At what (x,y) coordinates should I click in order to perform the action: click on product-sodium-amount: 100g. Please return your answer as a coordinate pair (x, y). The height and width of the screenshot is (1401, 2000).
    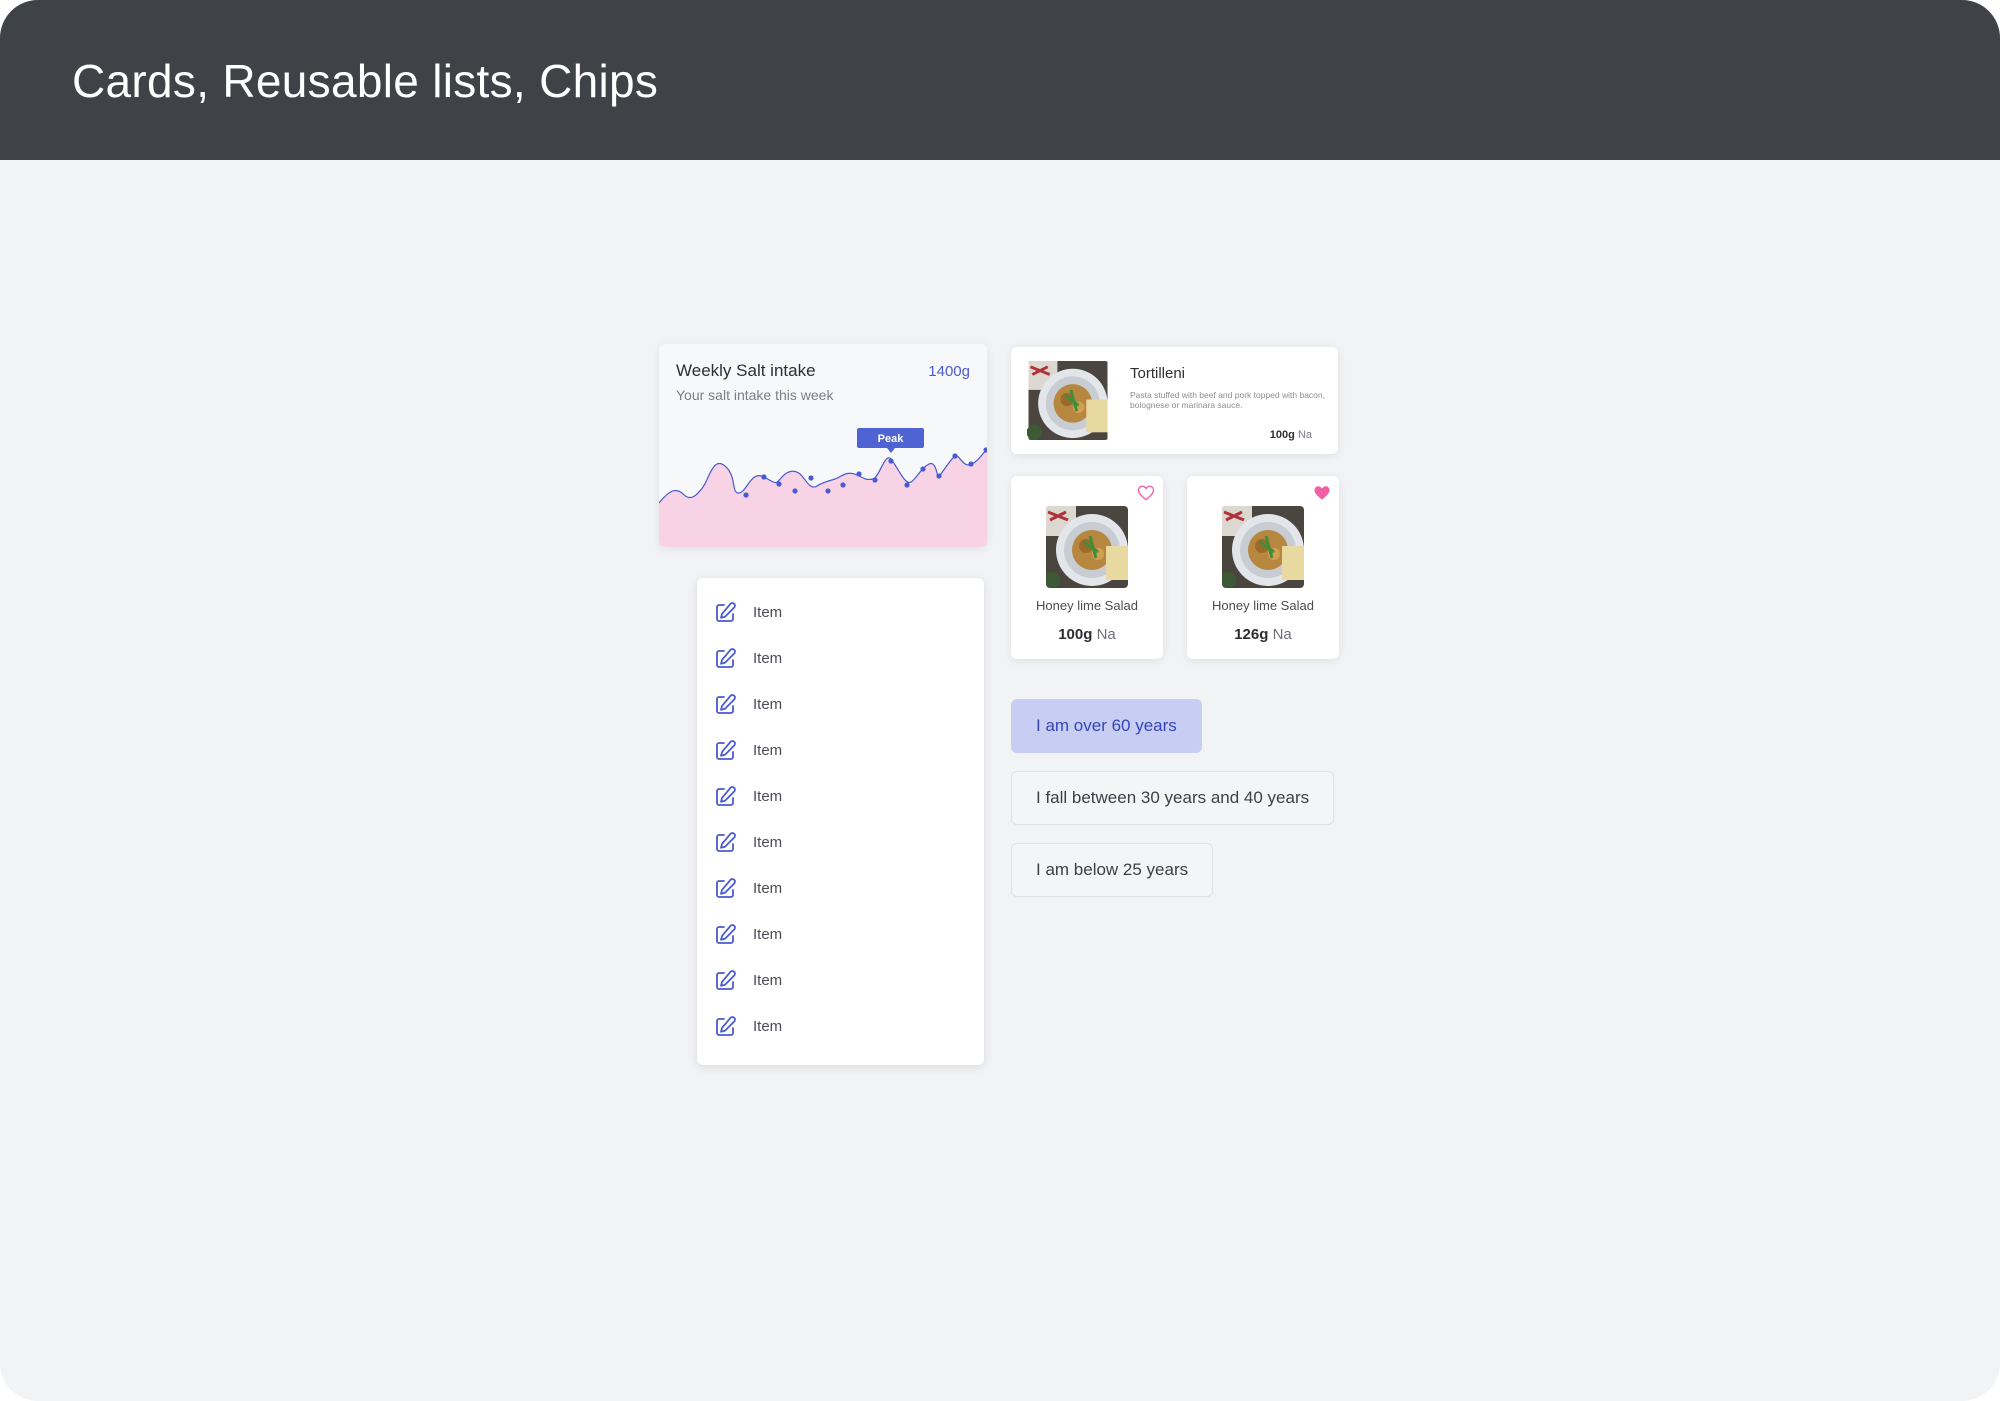
    Looking at the image, I should click on (1282, 435).